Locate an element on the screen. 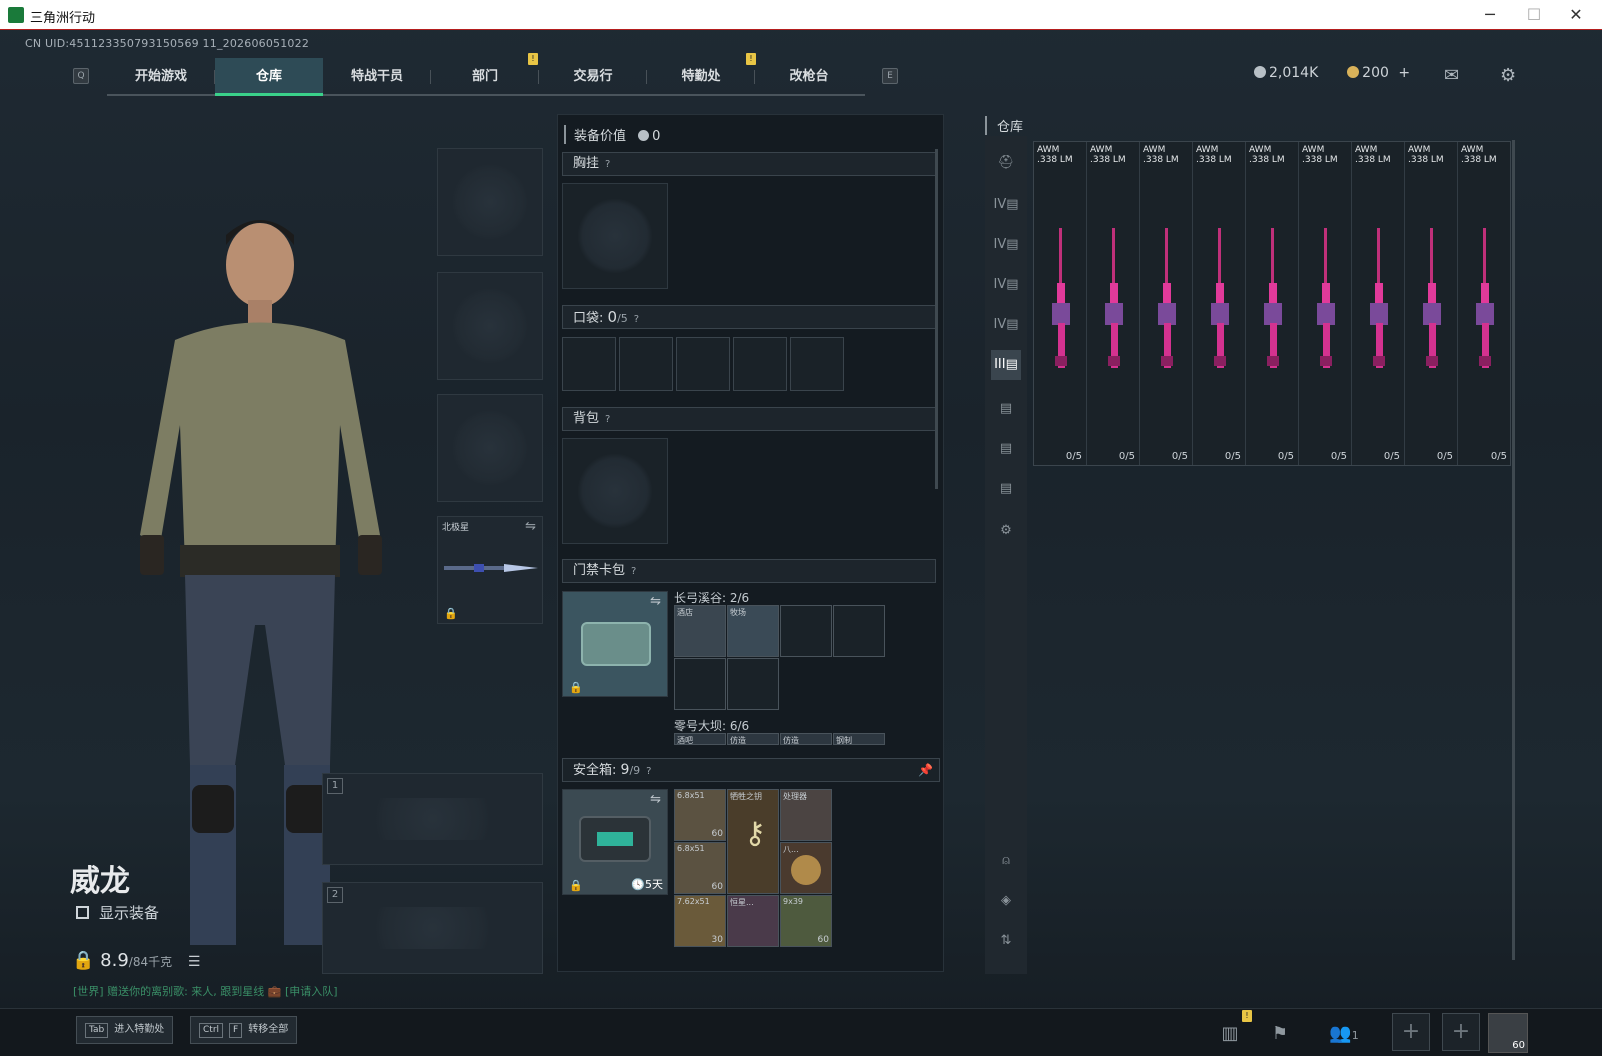  safebox-item: 9x39 60 is located at coordinates (806, 921).